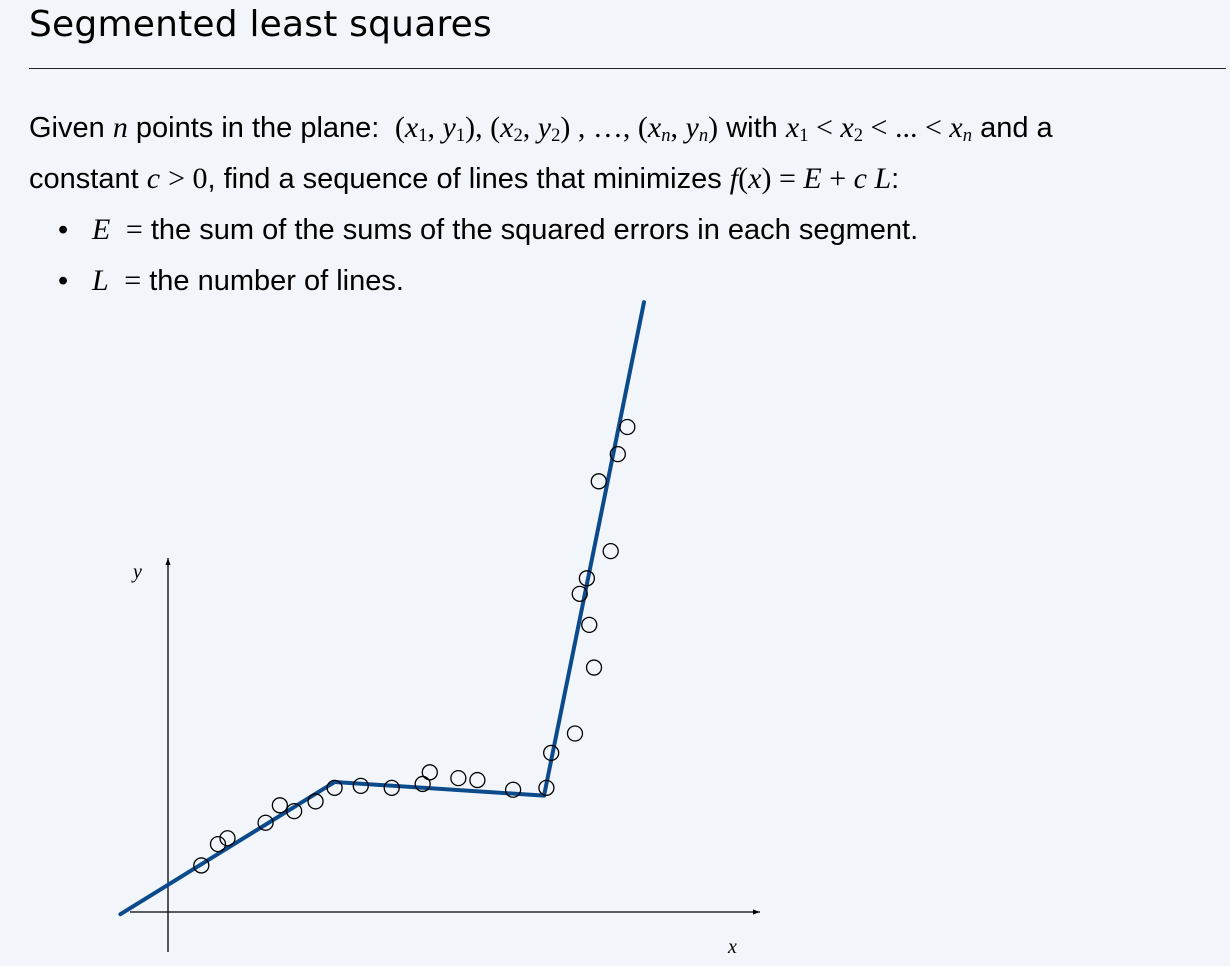 Image resolution: width=1230 pixels, height=966 pixels. I want to click on x-axis-label: x, so click(732, 947).